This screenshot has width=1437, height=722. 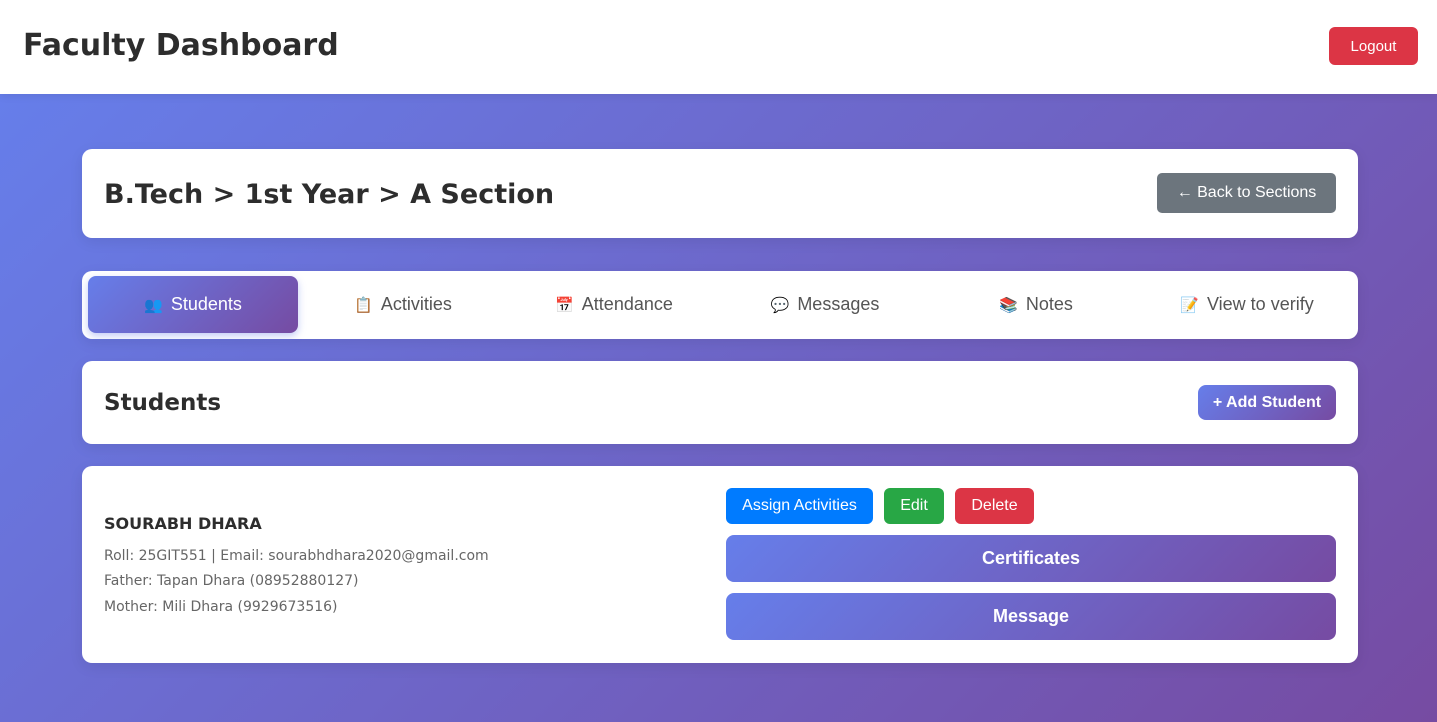 I want to click on tab-label: Attendance, so click(x=627, y=304).